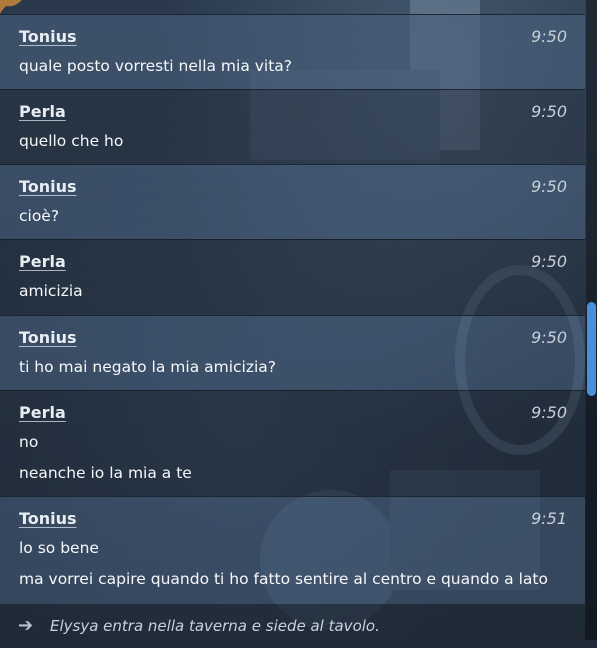  Describe the element at coordinates (71, 141) in the screenshot. I see `message-text: quello che ho` at that location.